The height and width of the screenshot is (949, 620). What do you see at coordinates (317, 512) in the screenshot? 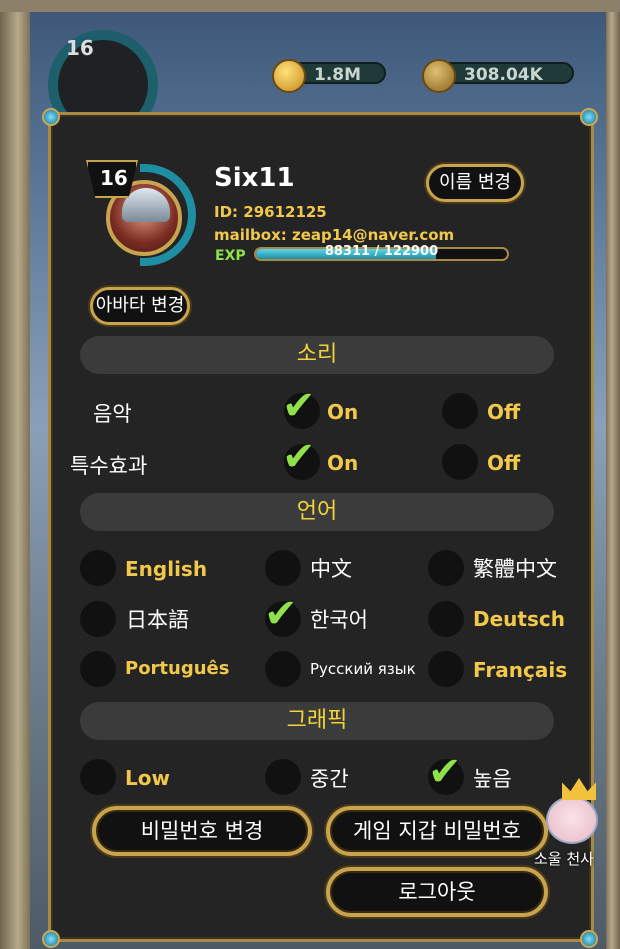
I see `language-section-header: 언어` at bounding box center [317, 512].